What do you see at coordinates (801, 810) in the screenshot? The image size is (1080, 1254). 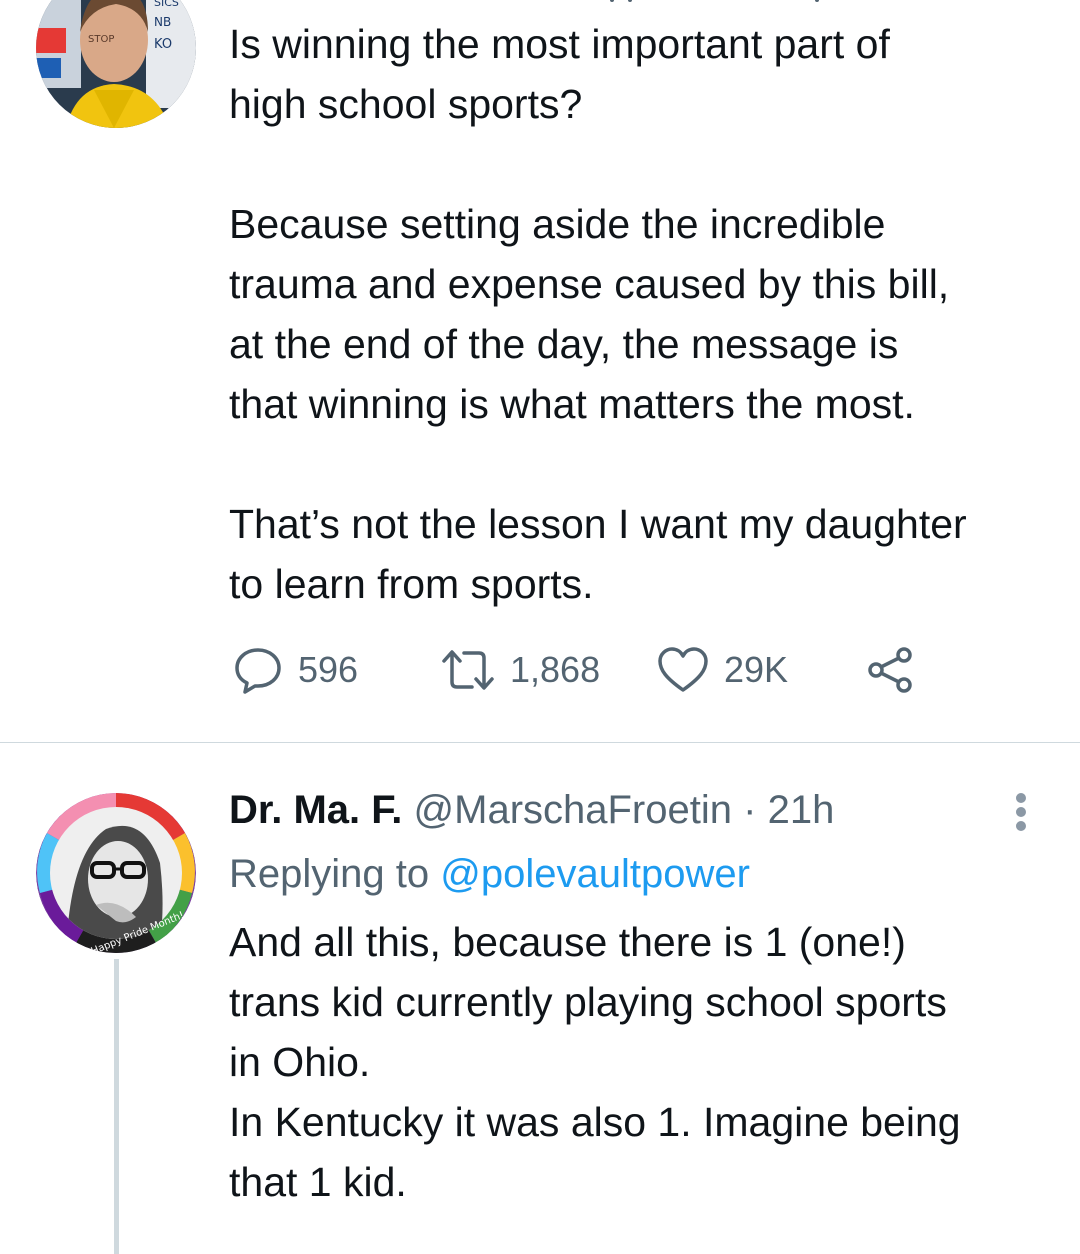 I see `timestamp: 21h` at bounding box center [801, 810].